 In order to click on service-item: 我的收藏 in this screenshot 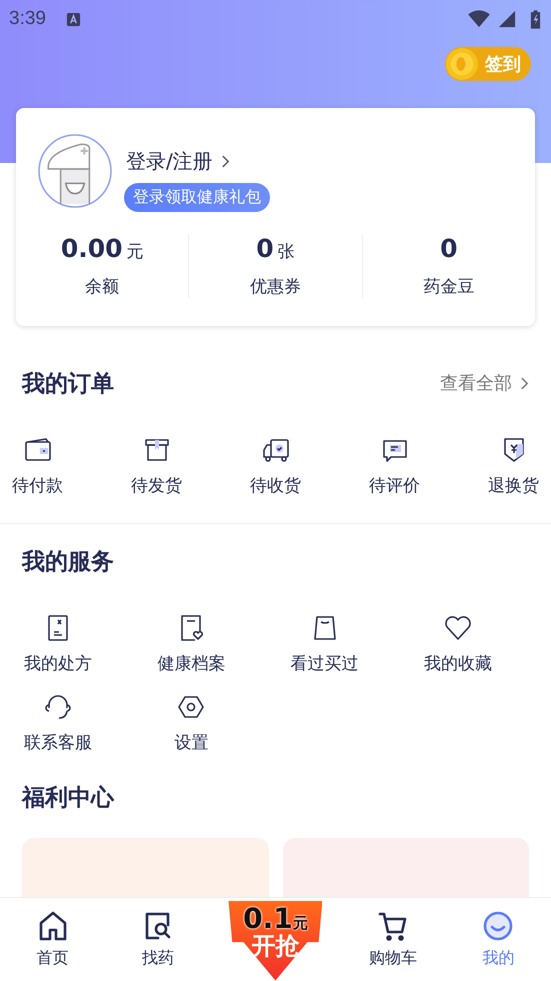, I will do `click(458, 643)`.